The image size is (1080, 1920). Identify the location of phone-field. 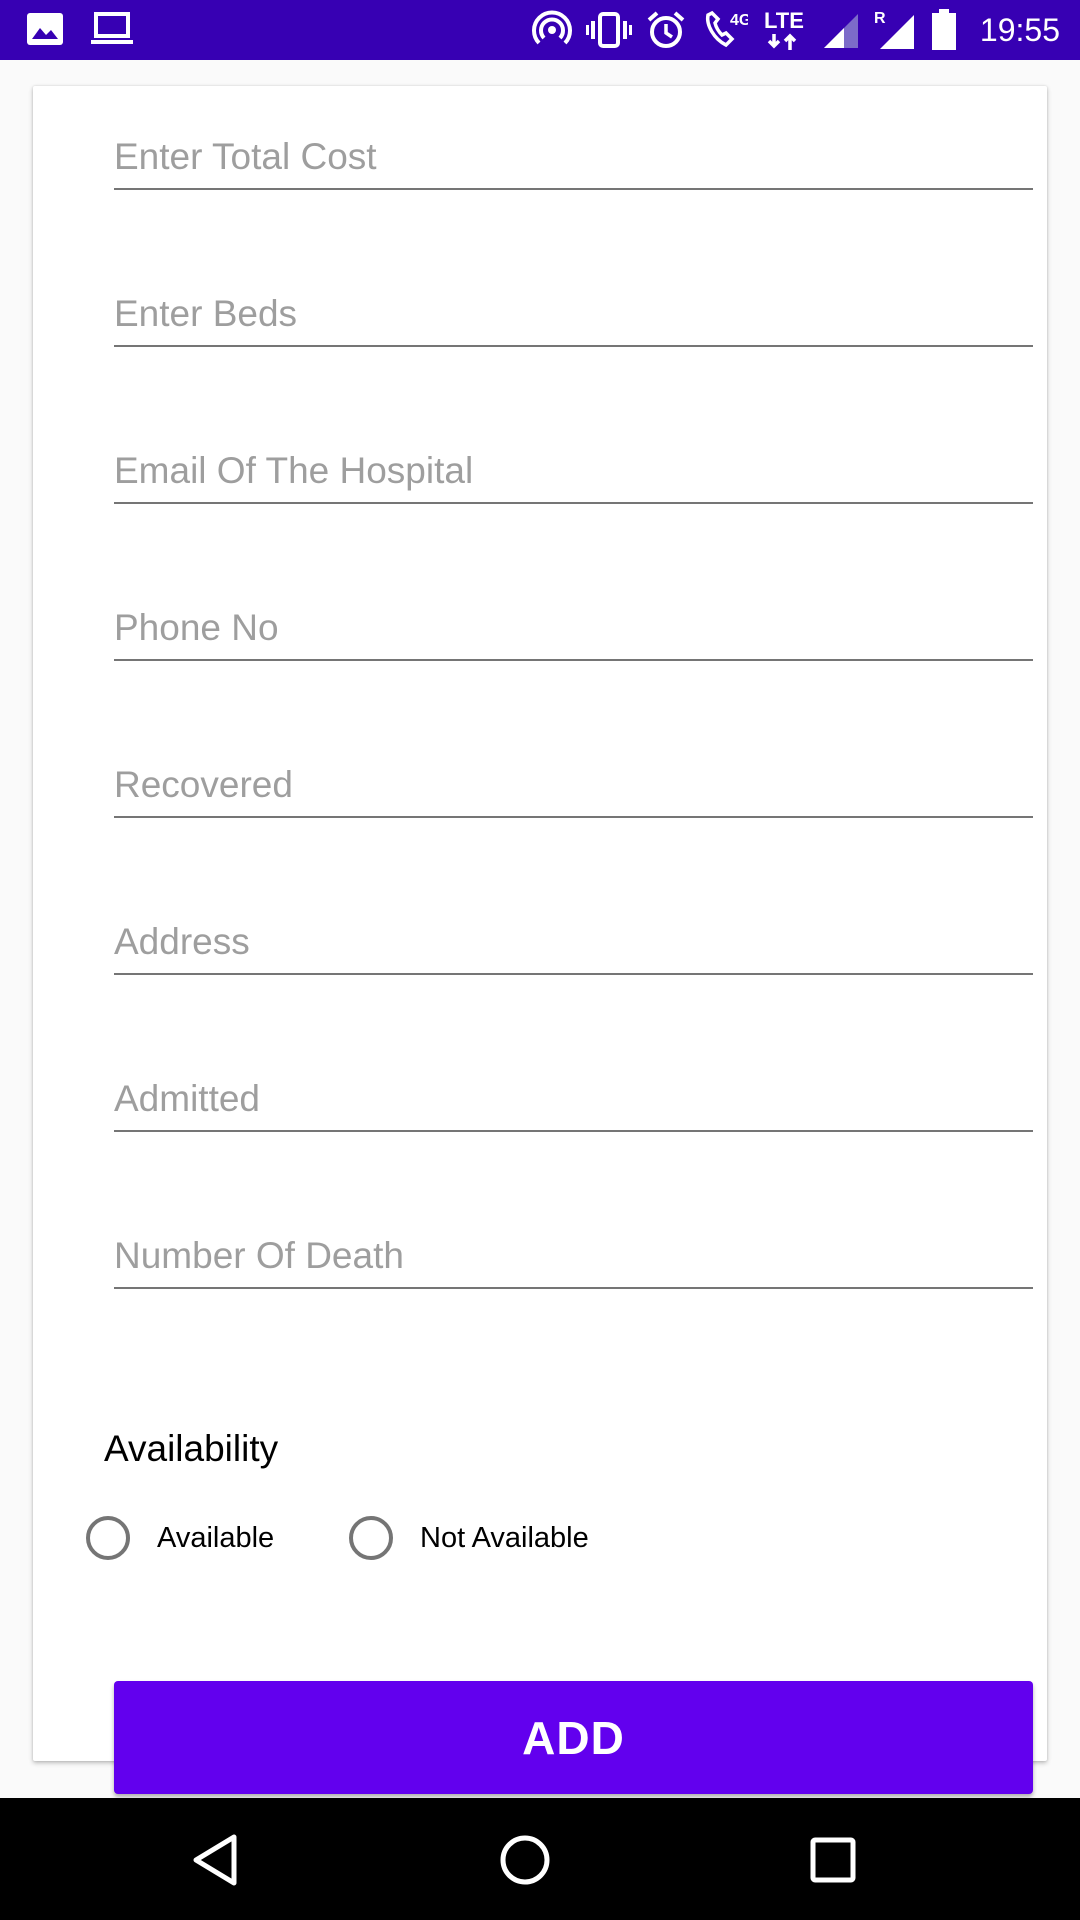
(573, 621).